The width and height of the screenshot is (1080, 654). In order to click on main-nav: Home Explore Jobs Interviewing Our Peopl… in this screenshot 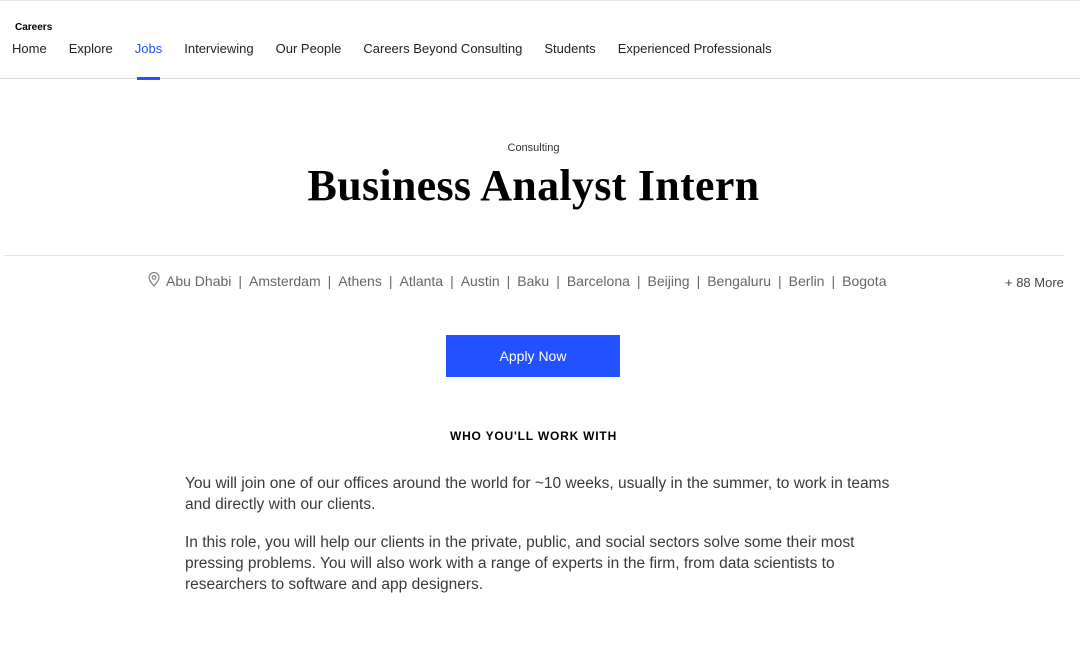, I will do `click(403, 60)`.